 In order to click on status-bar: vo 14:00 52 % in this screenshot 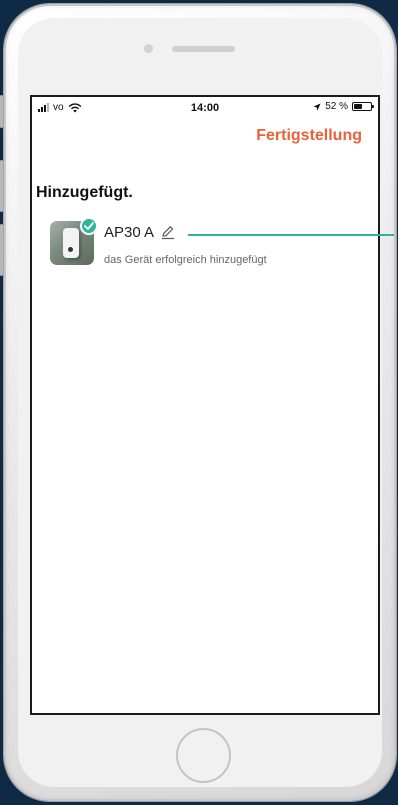, I will do `click(205, 108)`.